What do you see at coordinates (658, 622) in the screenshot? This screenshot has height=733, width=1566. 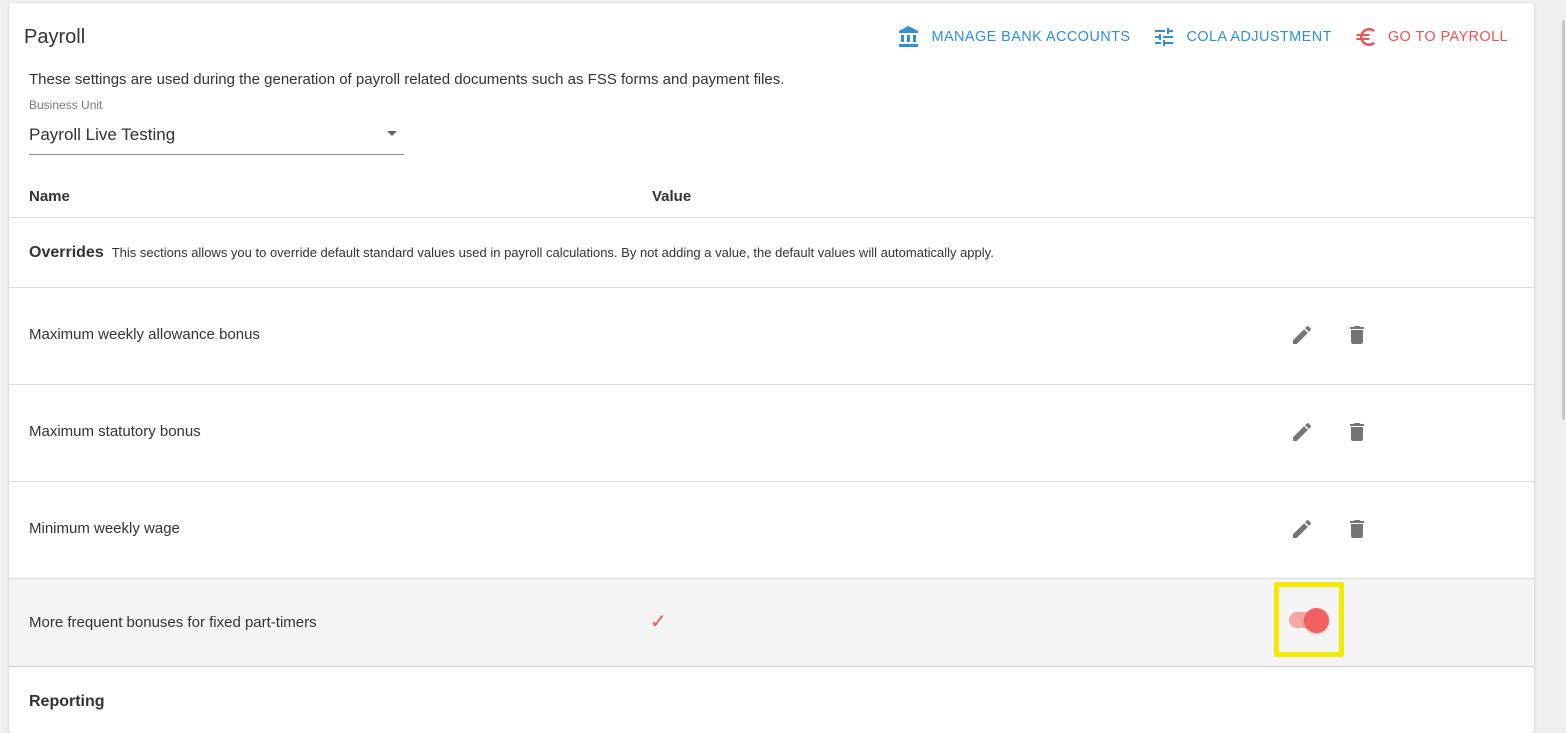 I see `check-icon: ✓` at bounding box center [658, 622].